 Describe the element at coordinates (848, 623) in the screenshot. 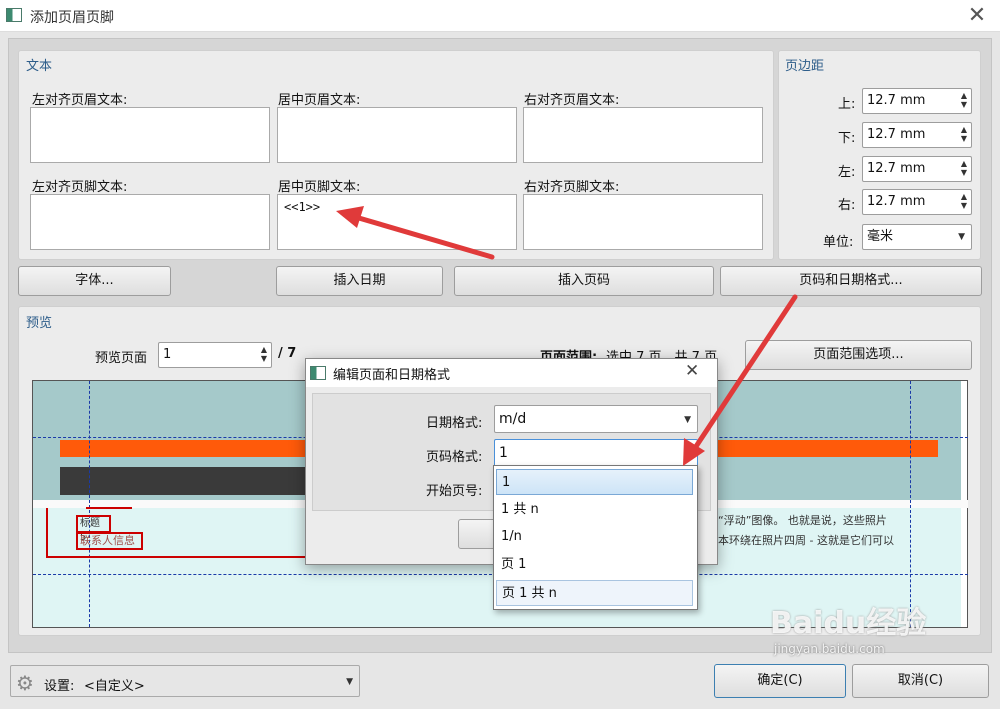

I see `watermark-brand: Baidu经验` at that location.